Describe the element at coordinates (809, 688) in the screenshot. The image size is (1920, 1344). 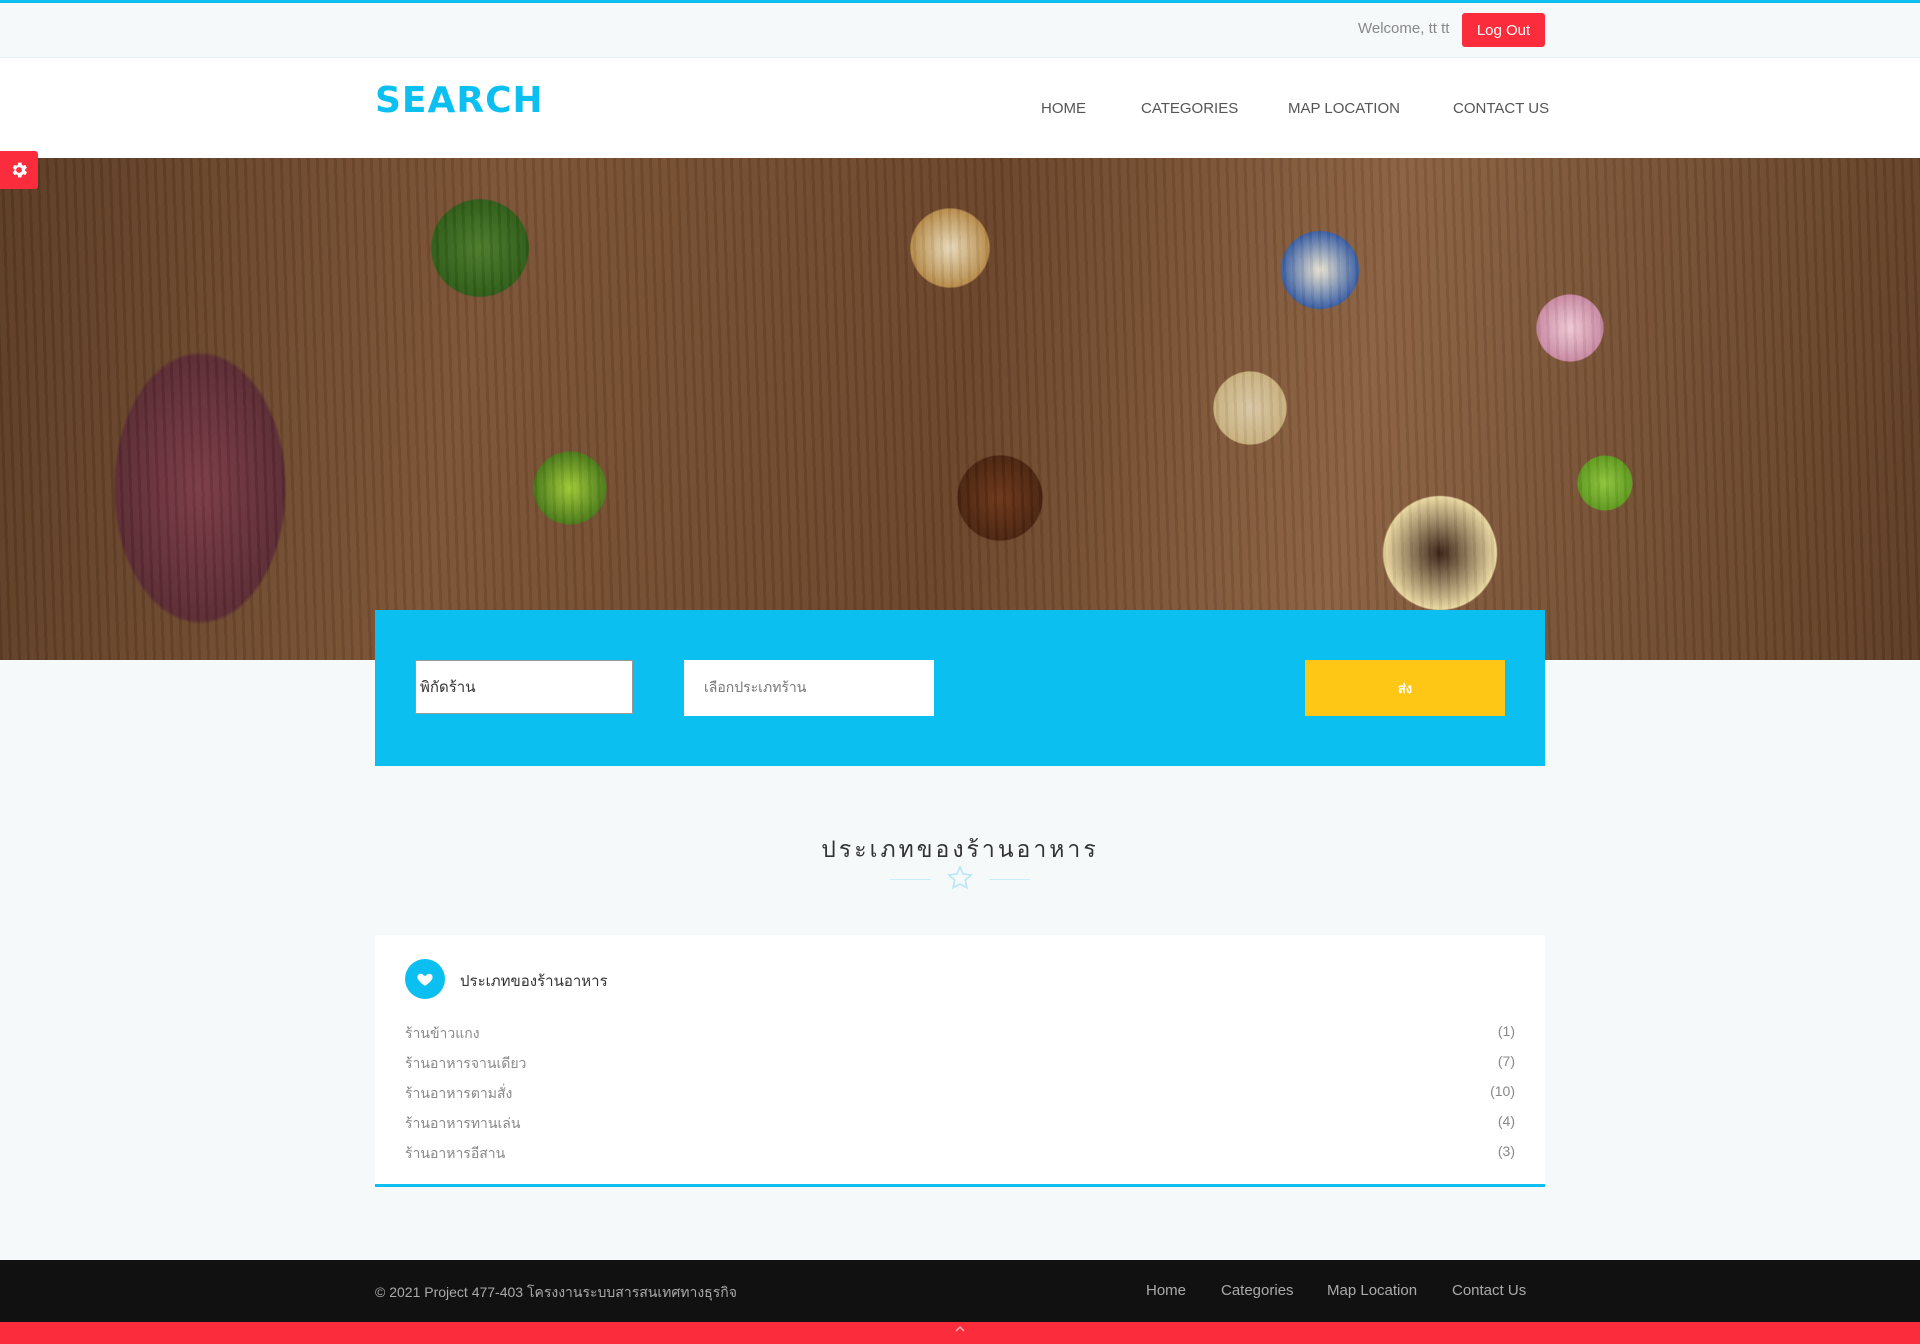
I see `restaurant-type-select: เลือกประเภทร้าน` at that location.